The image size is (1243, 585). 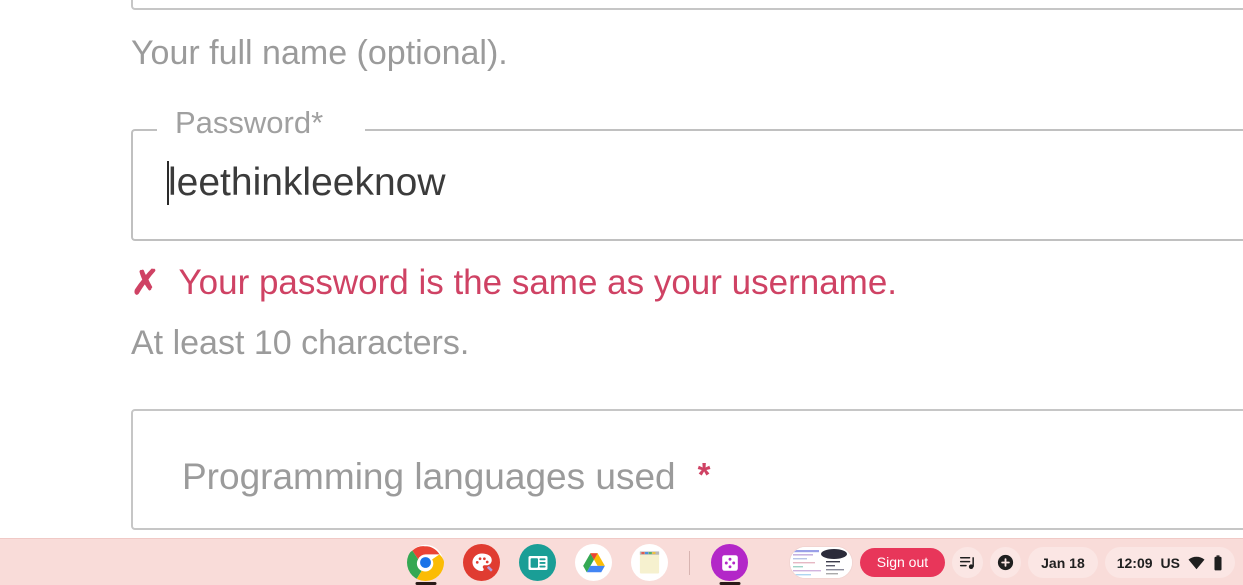 I want to click on password-outline-left, so click(x=144, y=185).